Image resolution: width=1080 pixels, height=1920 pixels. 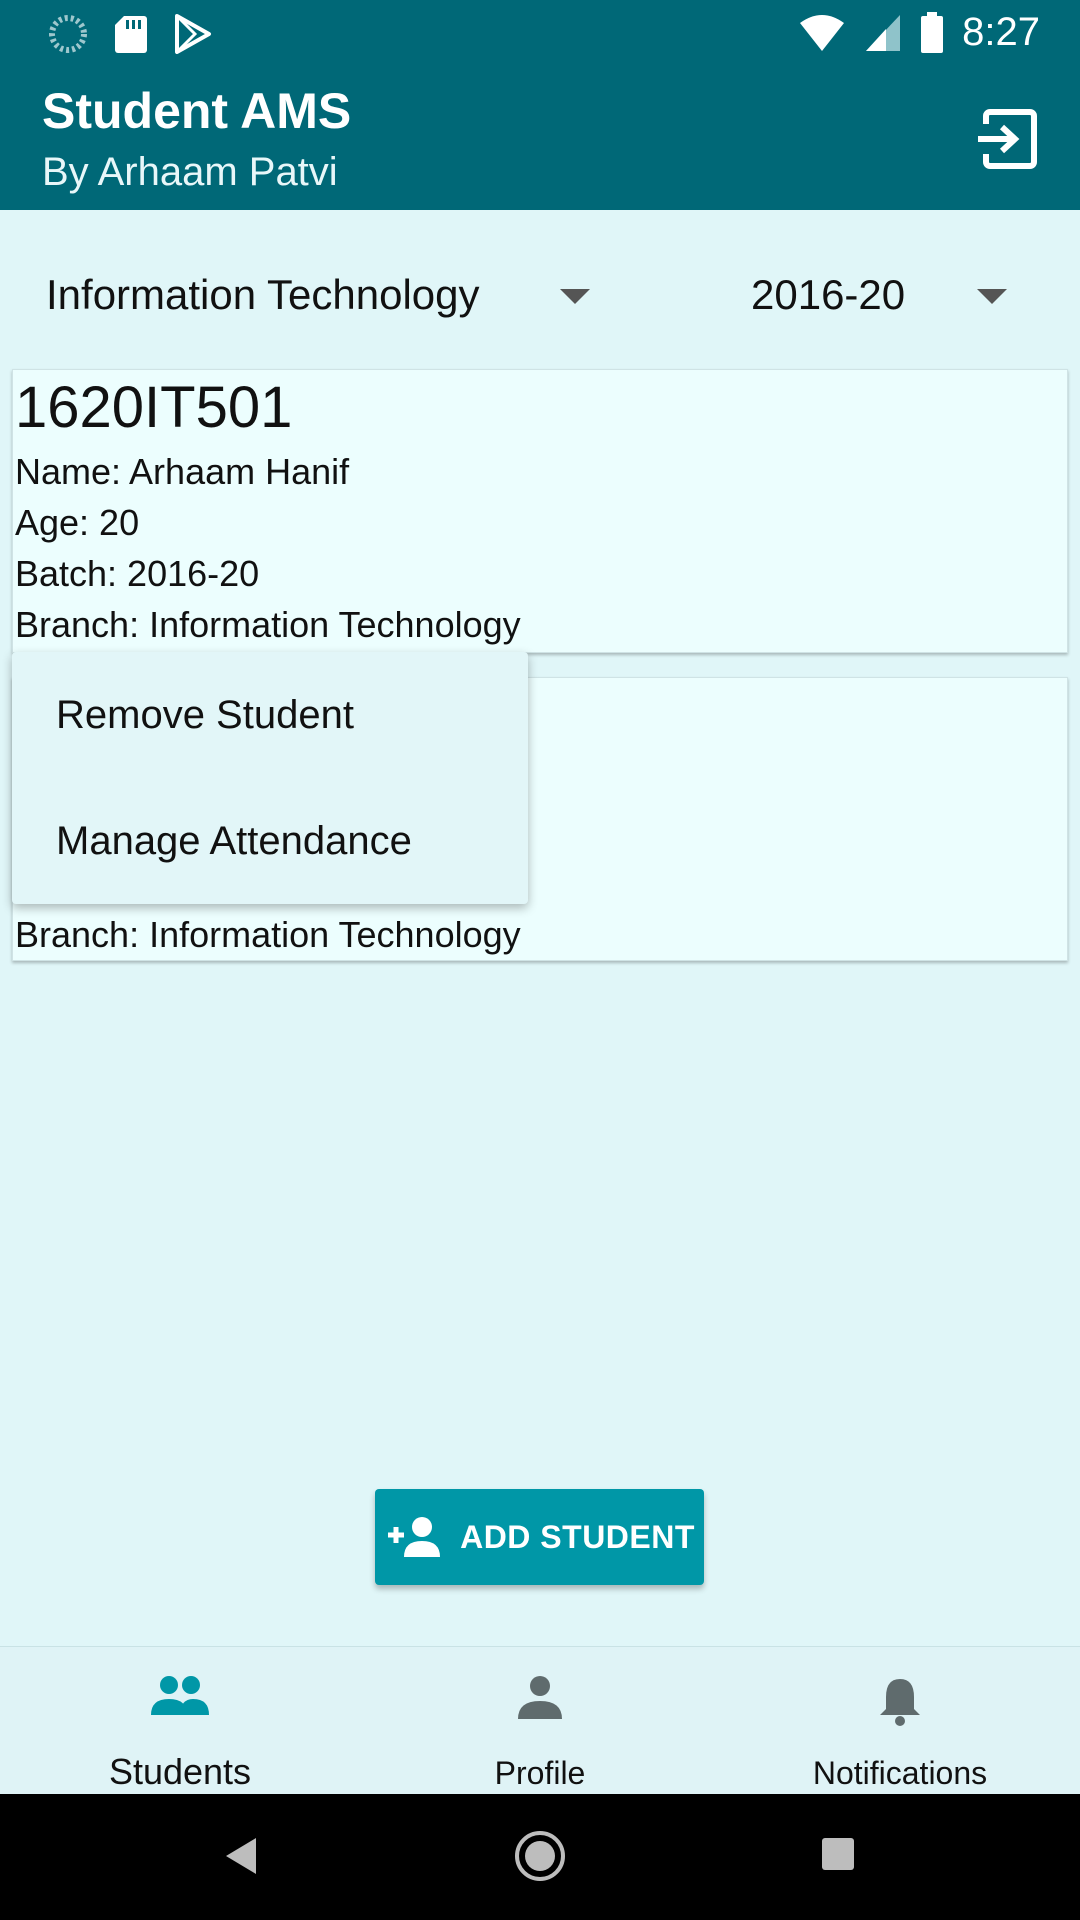 I want to click on system-nav-bar, so click(x=540, y=1857).